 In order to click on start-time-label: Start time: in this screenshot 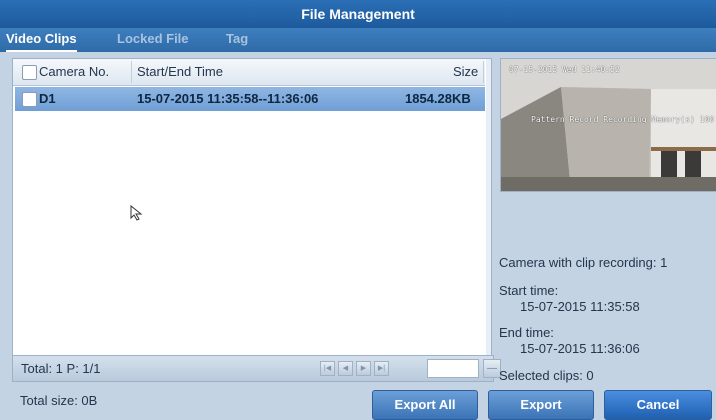, I will do `click(529, 290)`.